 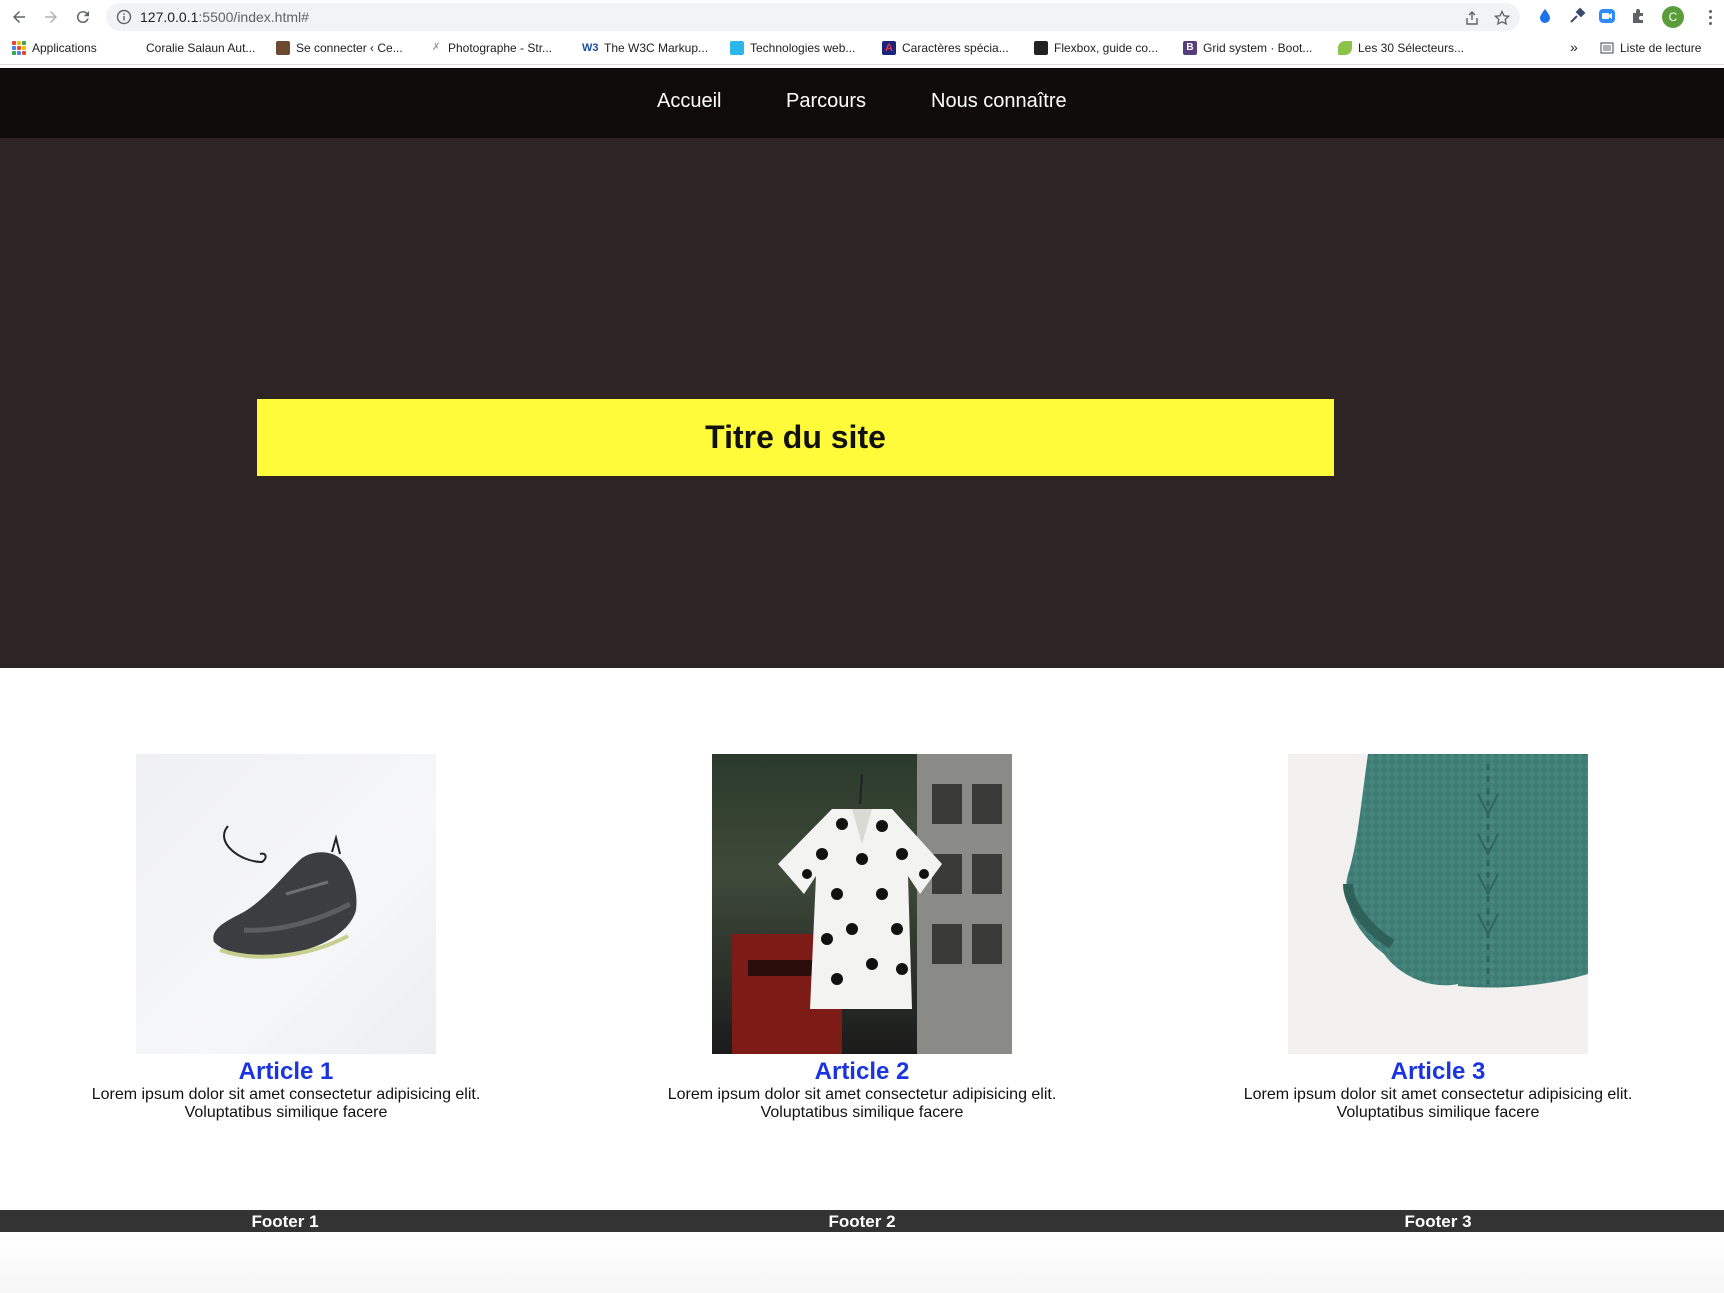 What do you see at coordinates (1472, 18) in the screenshot?
I see `share-icon` at bounding box center [1472, 18].